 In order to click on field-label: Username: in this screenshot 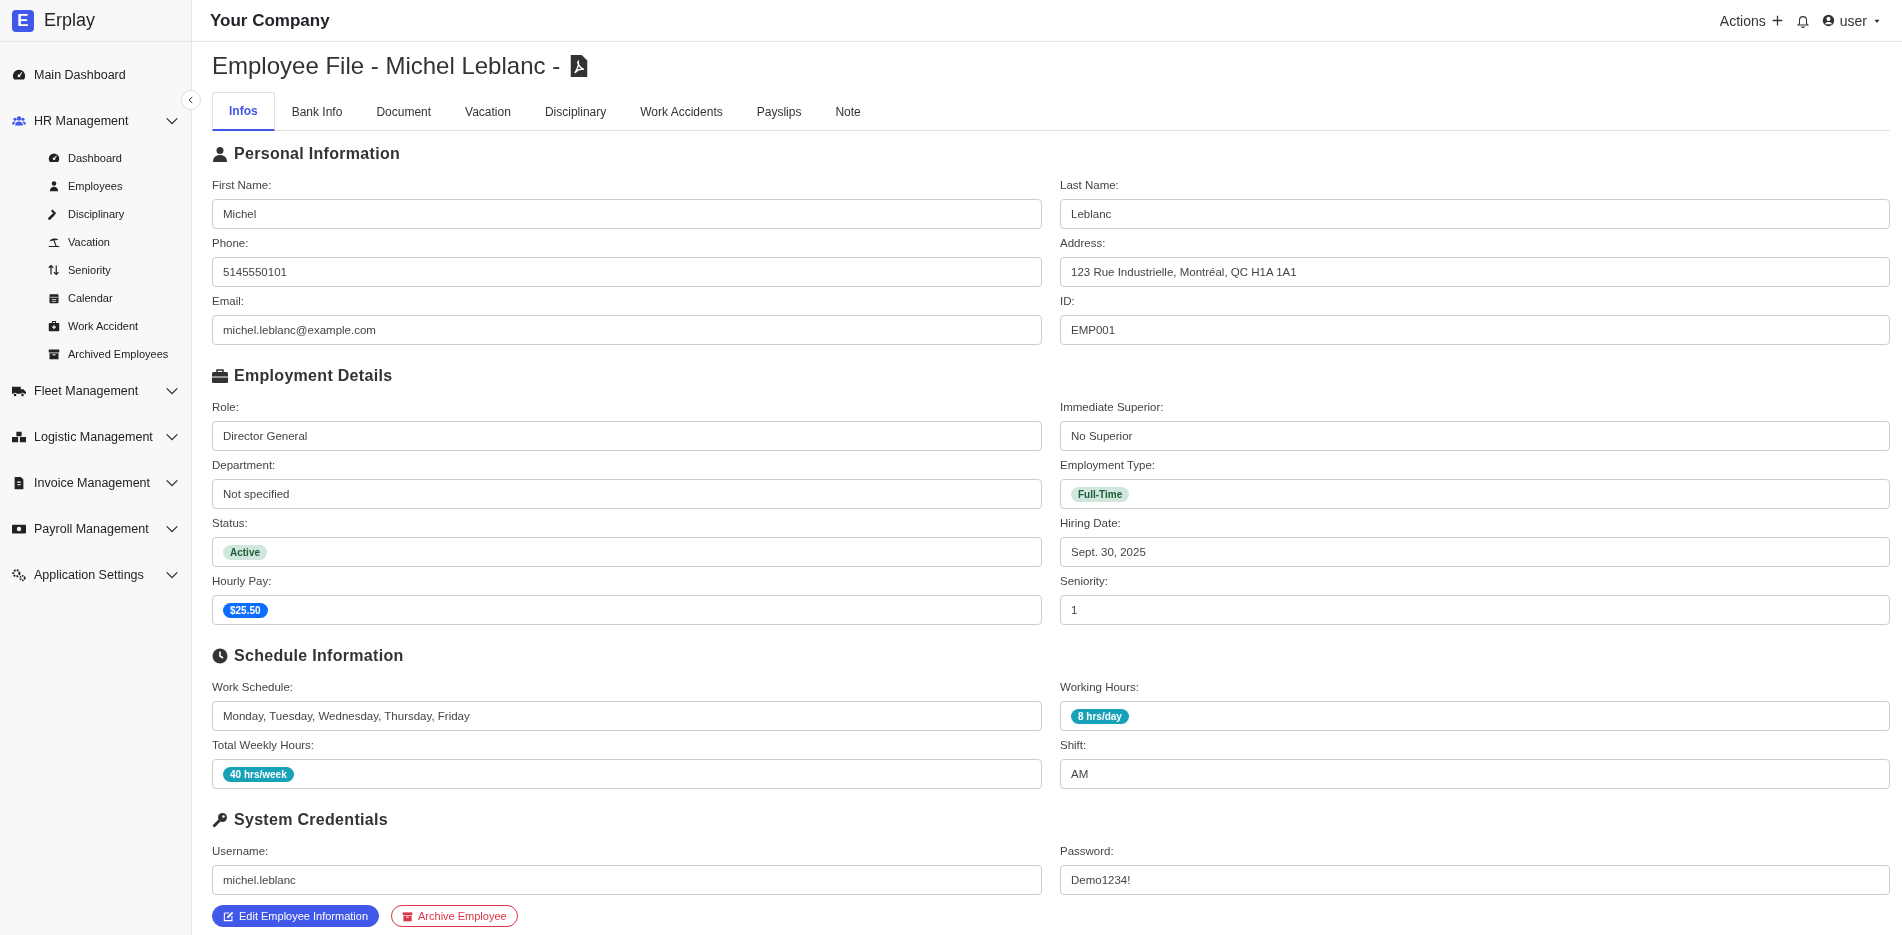, I will do `click(241, 851)`.